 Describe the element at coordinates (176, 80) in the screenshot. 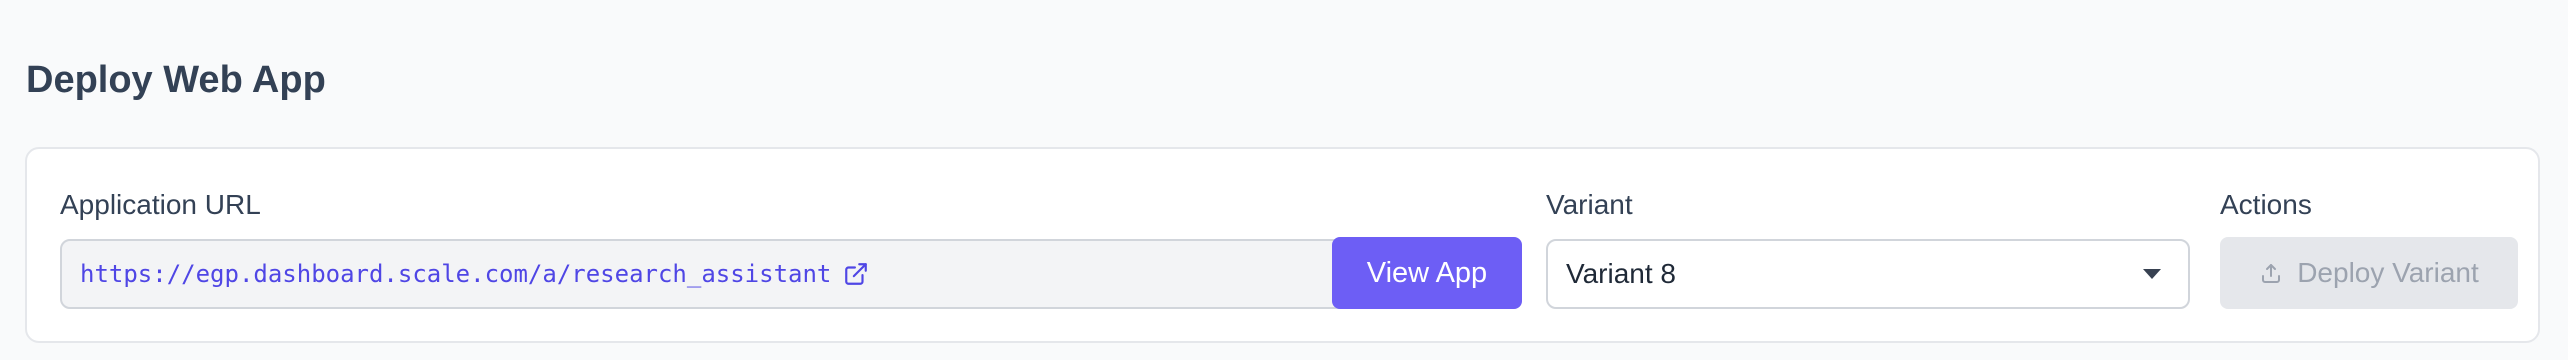

I see `page-title: Deploy Web App` at that location.